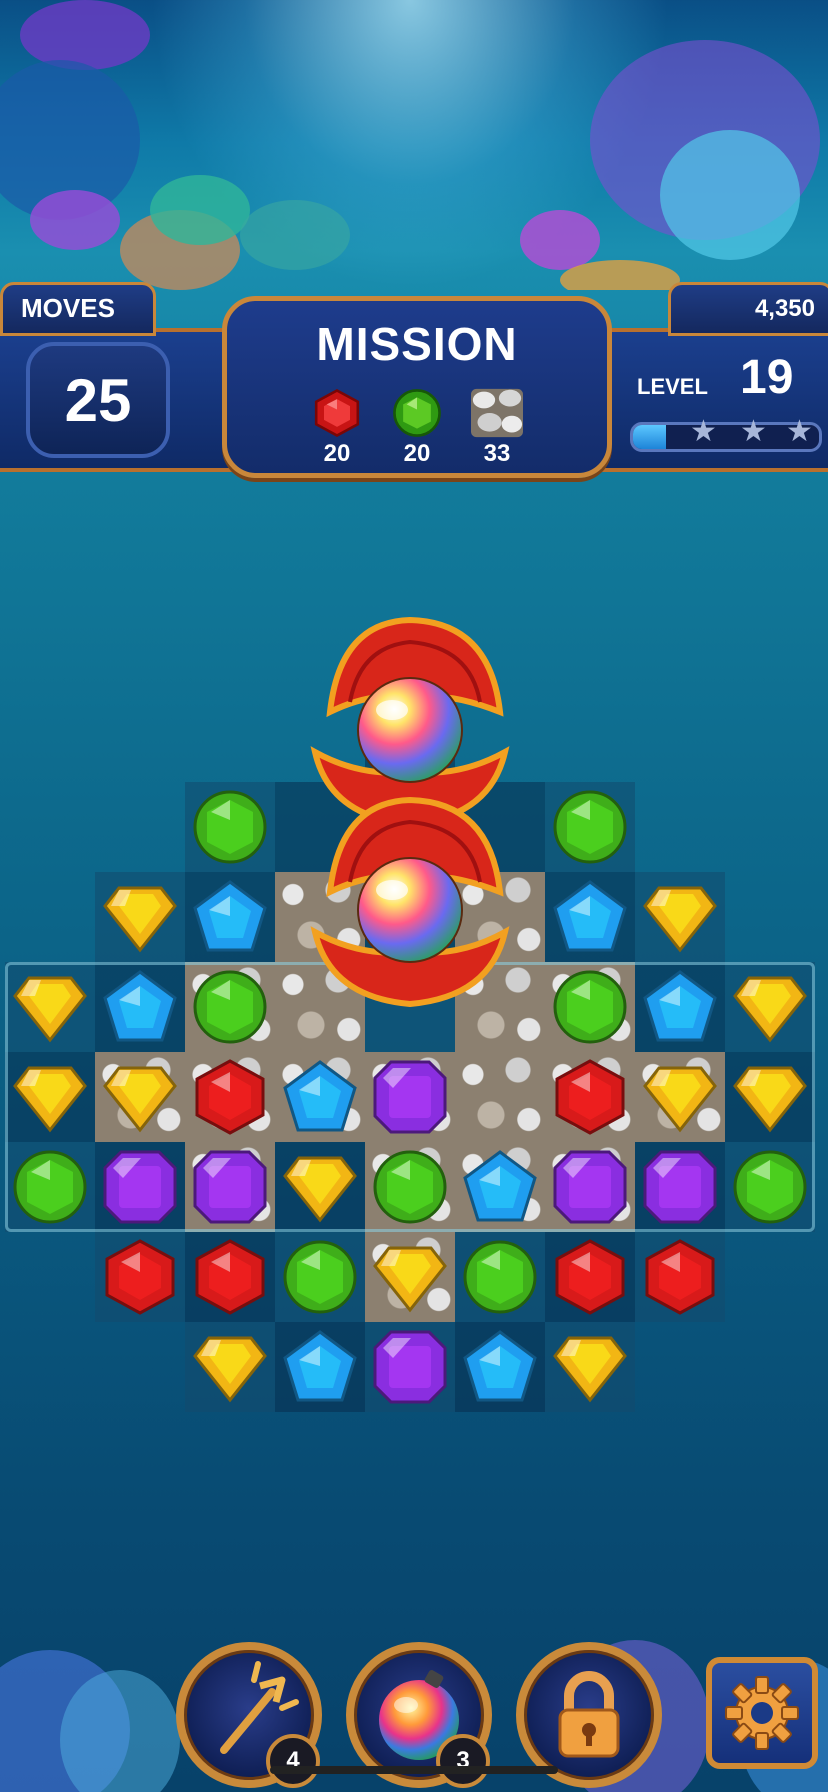 This screenshot has width=828, height=1792. Describe the element at coordinates (497, 413) in the screenshot. I see `stone-tile-icon` at that location.